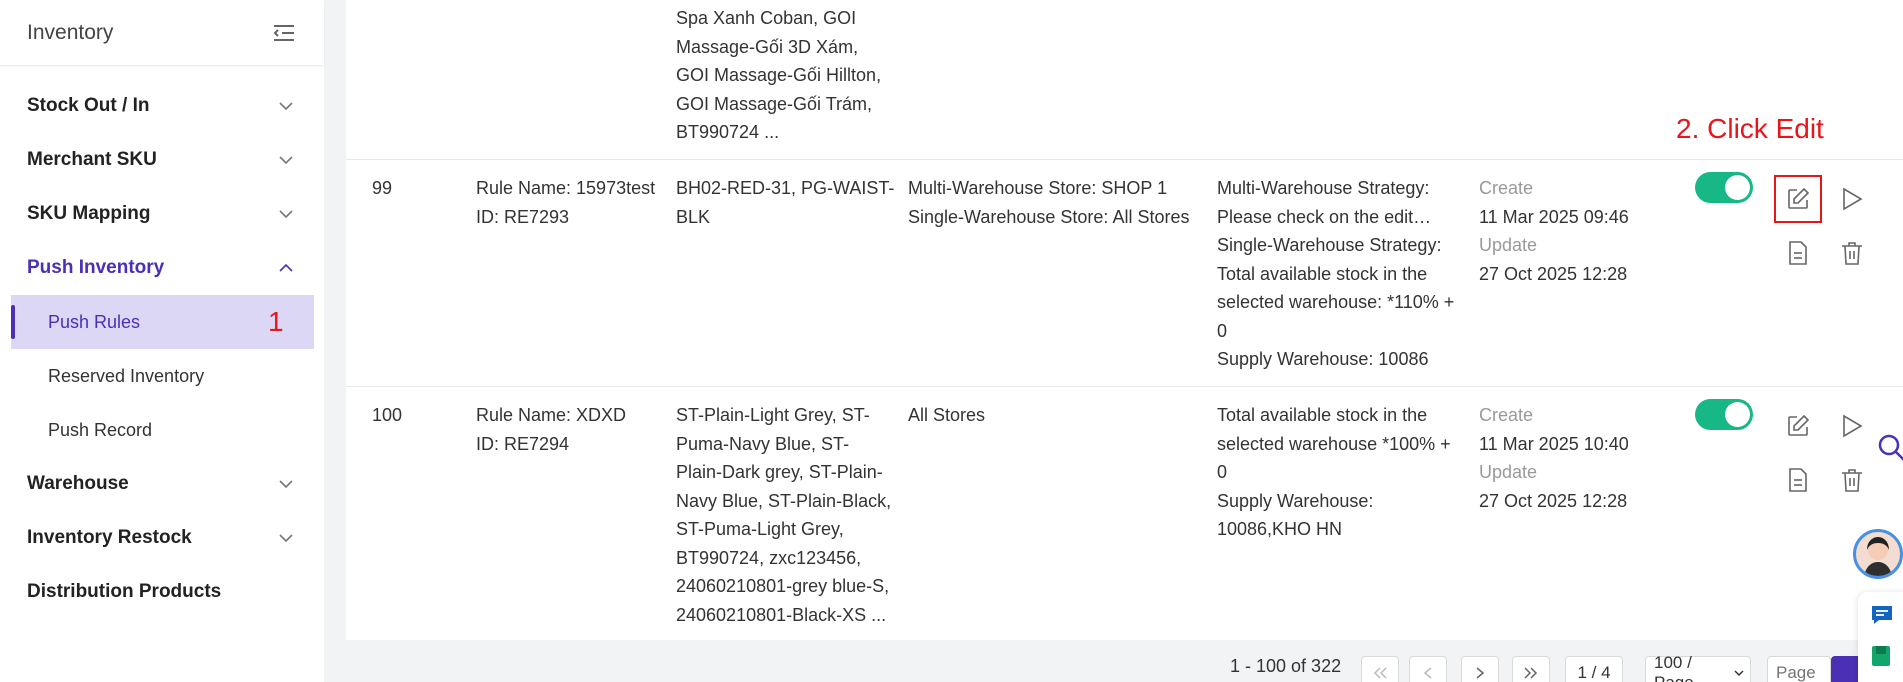  What do you see at coordinates (1323, 188) in the screenshot?
I see `strategy-line: Multi-Warehouse Strategy:` at bounding box center [1323, 188].